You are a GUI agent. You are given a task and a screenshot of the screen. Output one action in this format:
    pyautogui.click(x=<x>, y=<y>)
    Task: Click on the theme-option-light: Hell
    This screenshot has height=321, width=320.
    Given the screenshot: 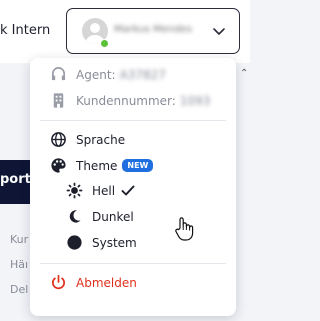 What is the action you would take?
    pyautogui.click(x=100, y=190)
    